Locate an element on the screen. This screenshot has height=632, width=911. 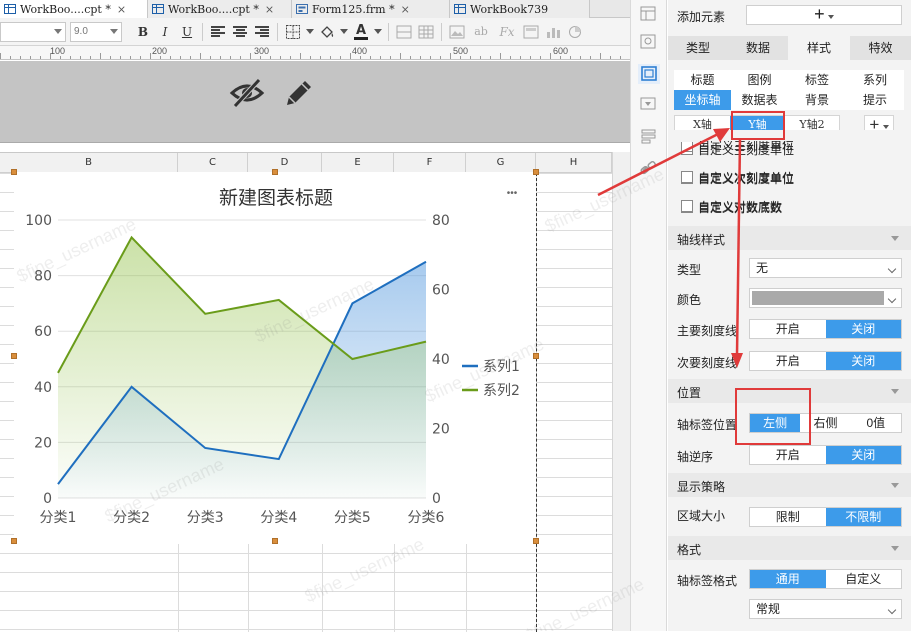
image-icon is located at coordinates (457, 32).